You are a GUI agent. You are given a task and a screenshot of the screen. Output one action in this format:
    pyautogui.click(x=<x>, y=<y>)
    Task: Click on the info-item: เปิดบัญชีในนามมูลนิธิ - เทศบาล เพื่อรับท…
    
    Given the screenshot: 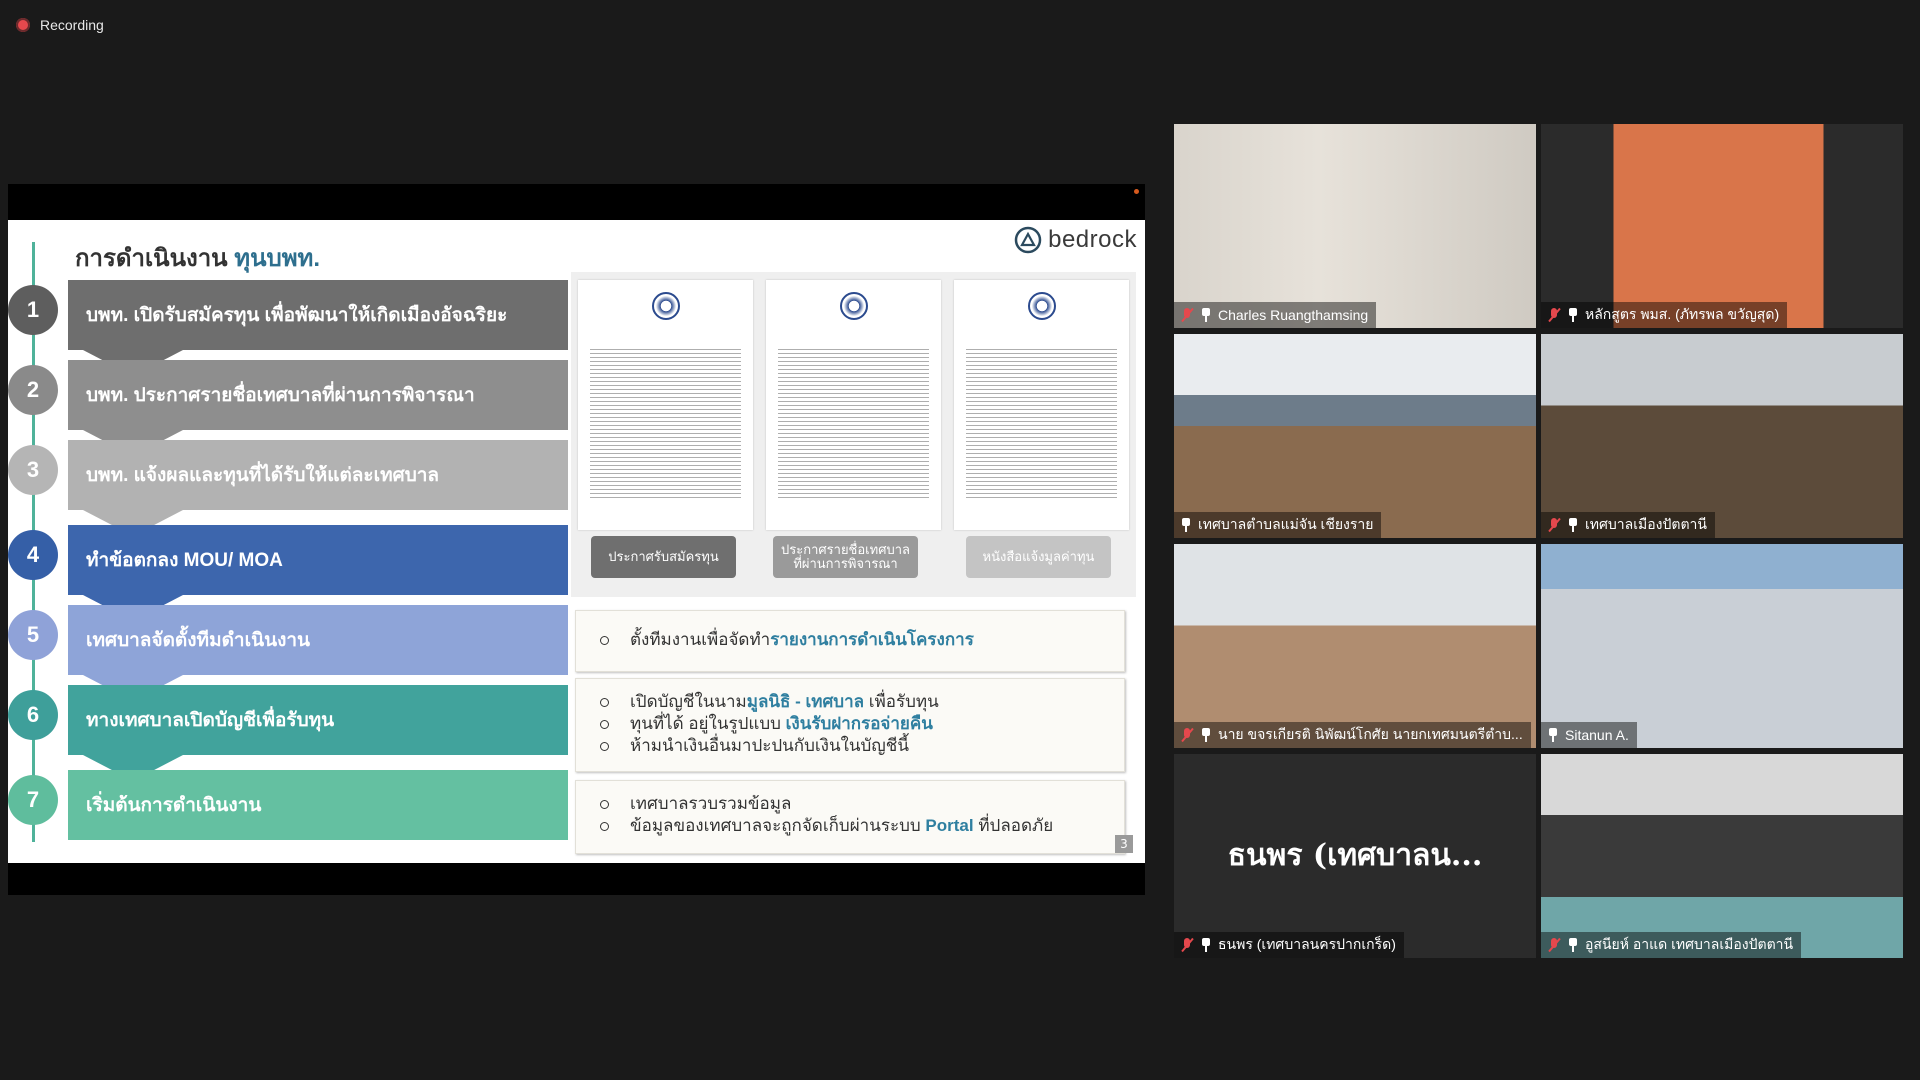 What is the action you would take?
    pyautogui.click(x=850, y=702)
    